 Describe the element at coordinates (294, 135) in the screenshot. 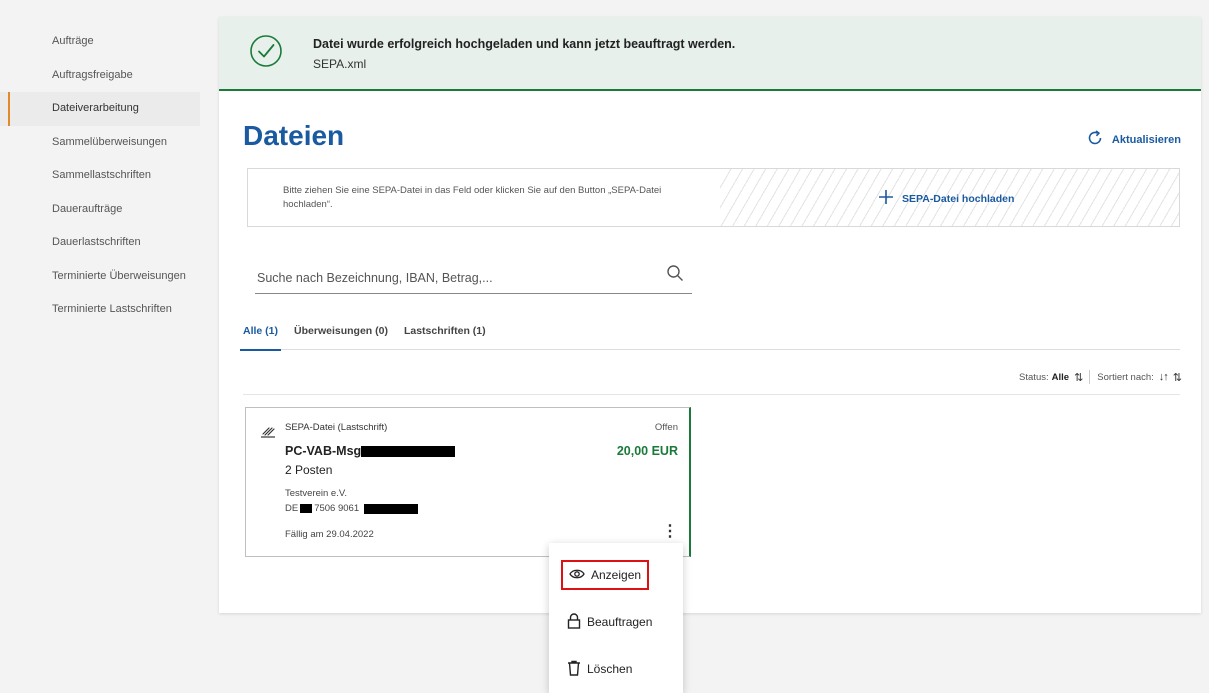

I see `page-title: Dateien` at that location.